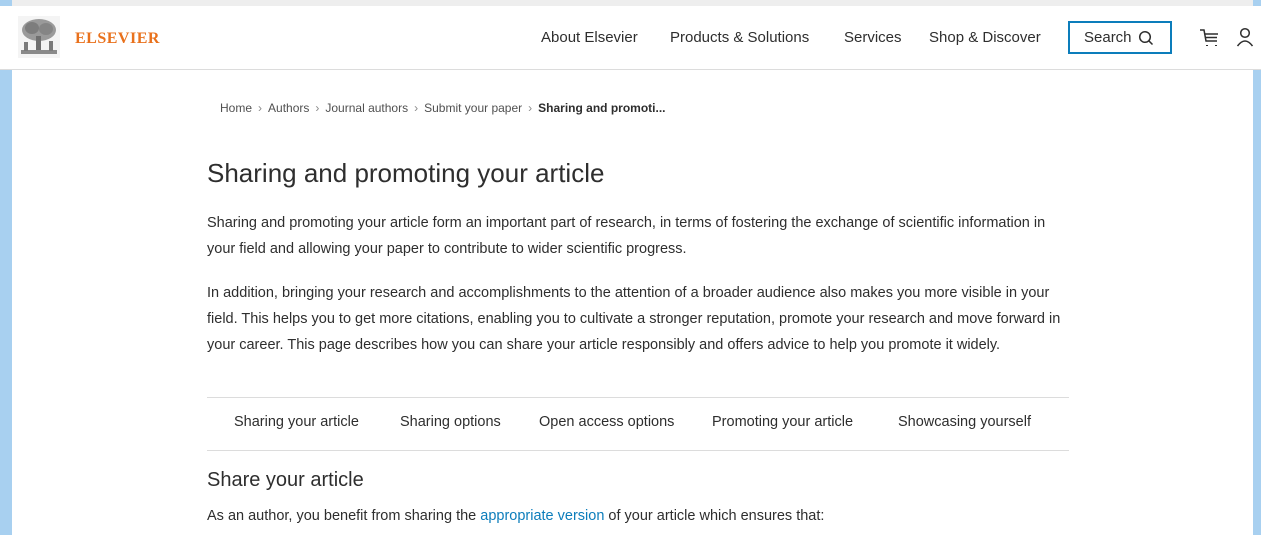 This screenshot has width=1261, height=535. What do you see at coordinates (964, 422) in the screenshot?
I see `tab-showcasing-yourself: Showcasing yourself` at bounding box center [964, 422].